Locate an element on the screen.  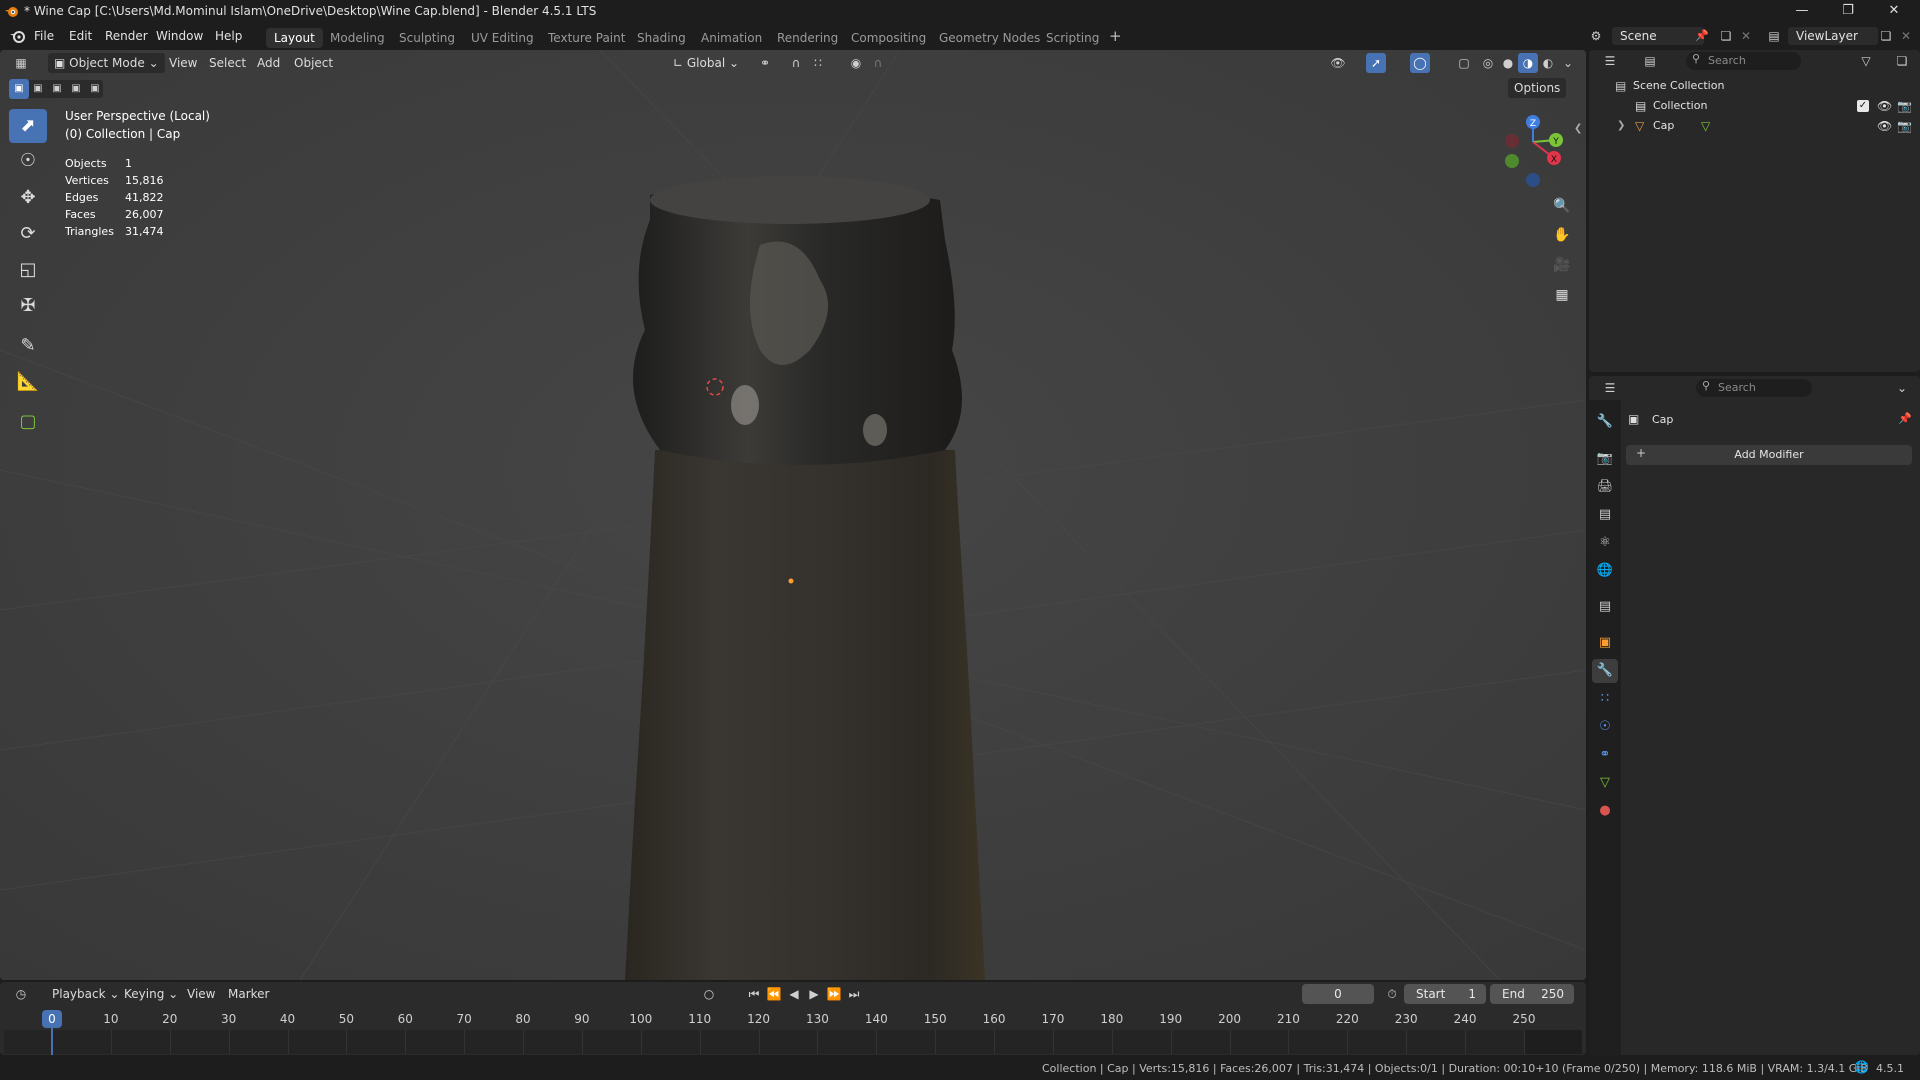
tab-rendering: Rendering is located at coordinates (807, 38).